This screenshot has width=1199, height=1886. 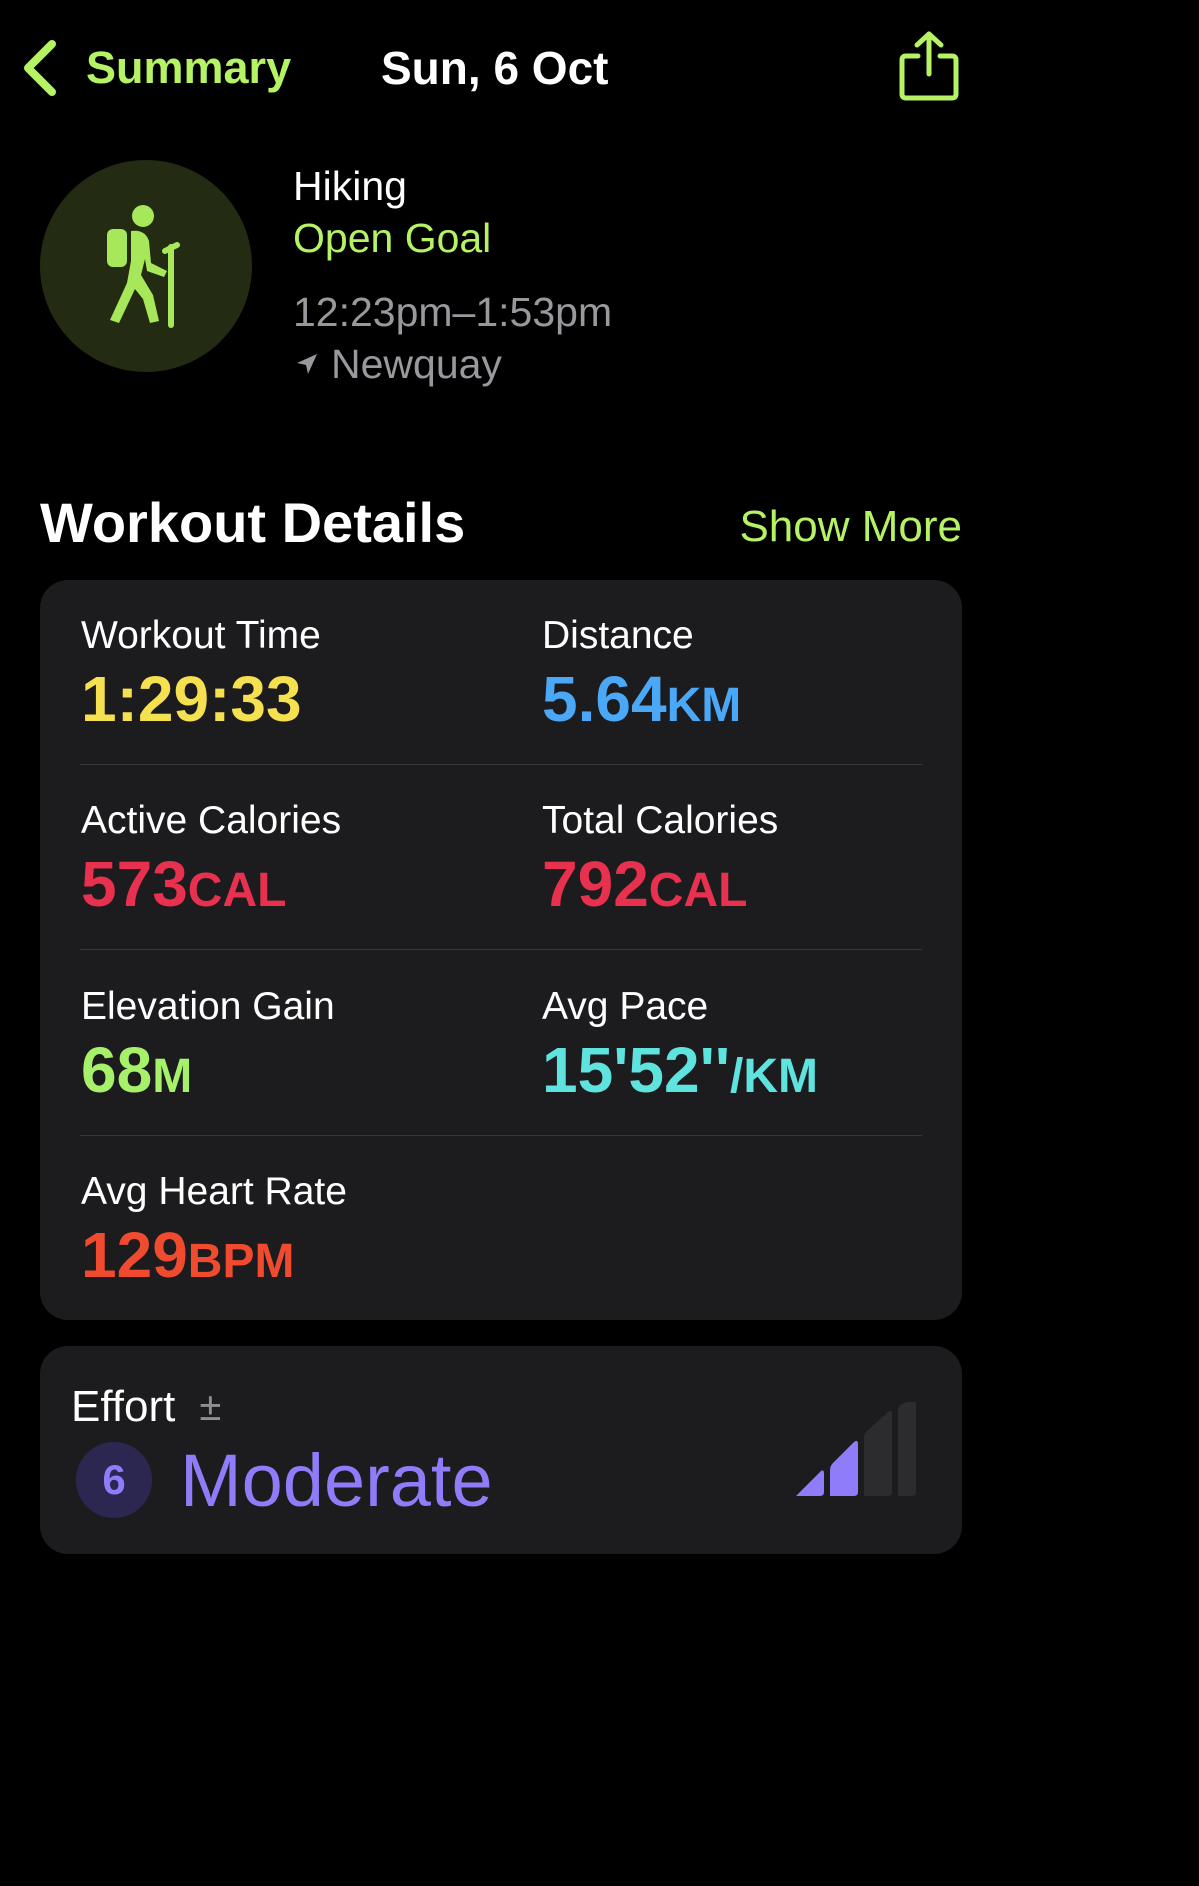 I want to click on chevron-left-icon, so click(x=40, y=68).